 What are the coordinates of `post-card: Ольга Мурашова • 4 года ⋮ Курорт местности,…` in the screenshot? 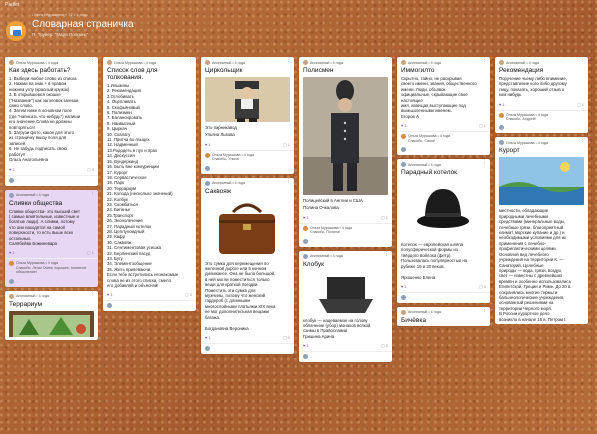 It's located at (541, 230).